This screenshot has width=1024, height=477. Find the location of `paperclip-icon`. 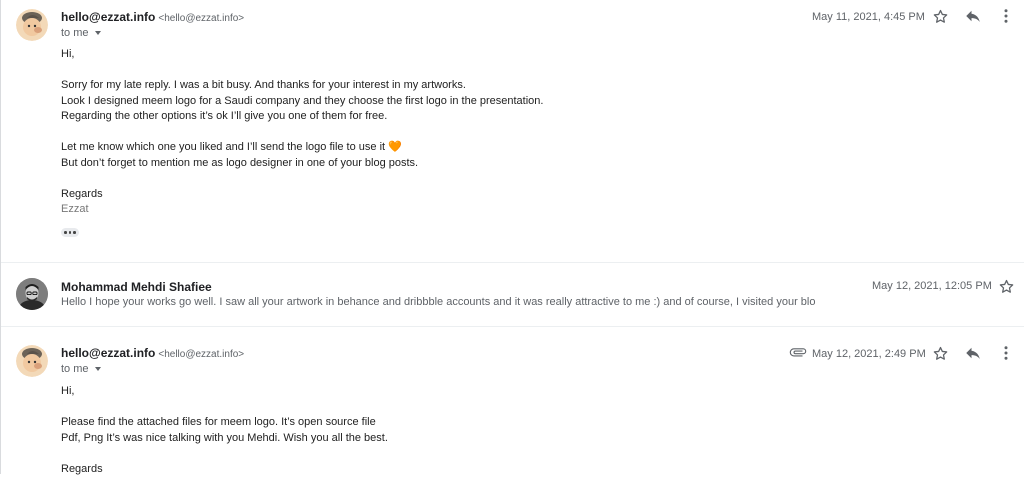

paperclip-icon is located at coordinates (798, 352).